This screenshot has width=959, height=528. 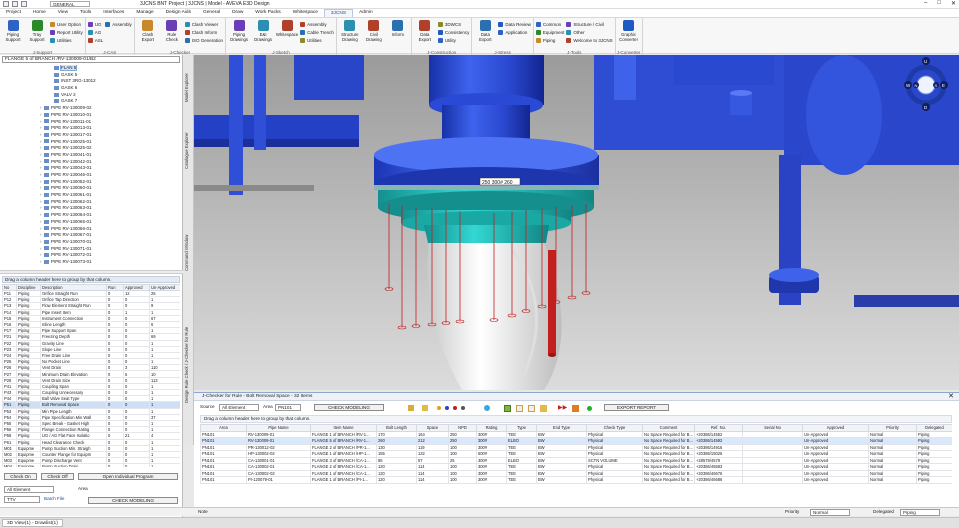 I want to click on maximize-icon: □, so click(x=939, y=3).